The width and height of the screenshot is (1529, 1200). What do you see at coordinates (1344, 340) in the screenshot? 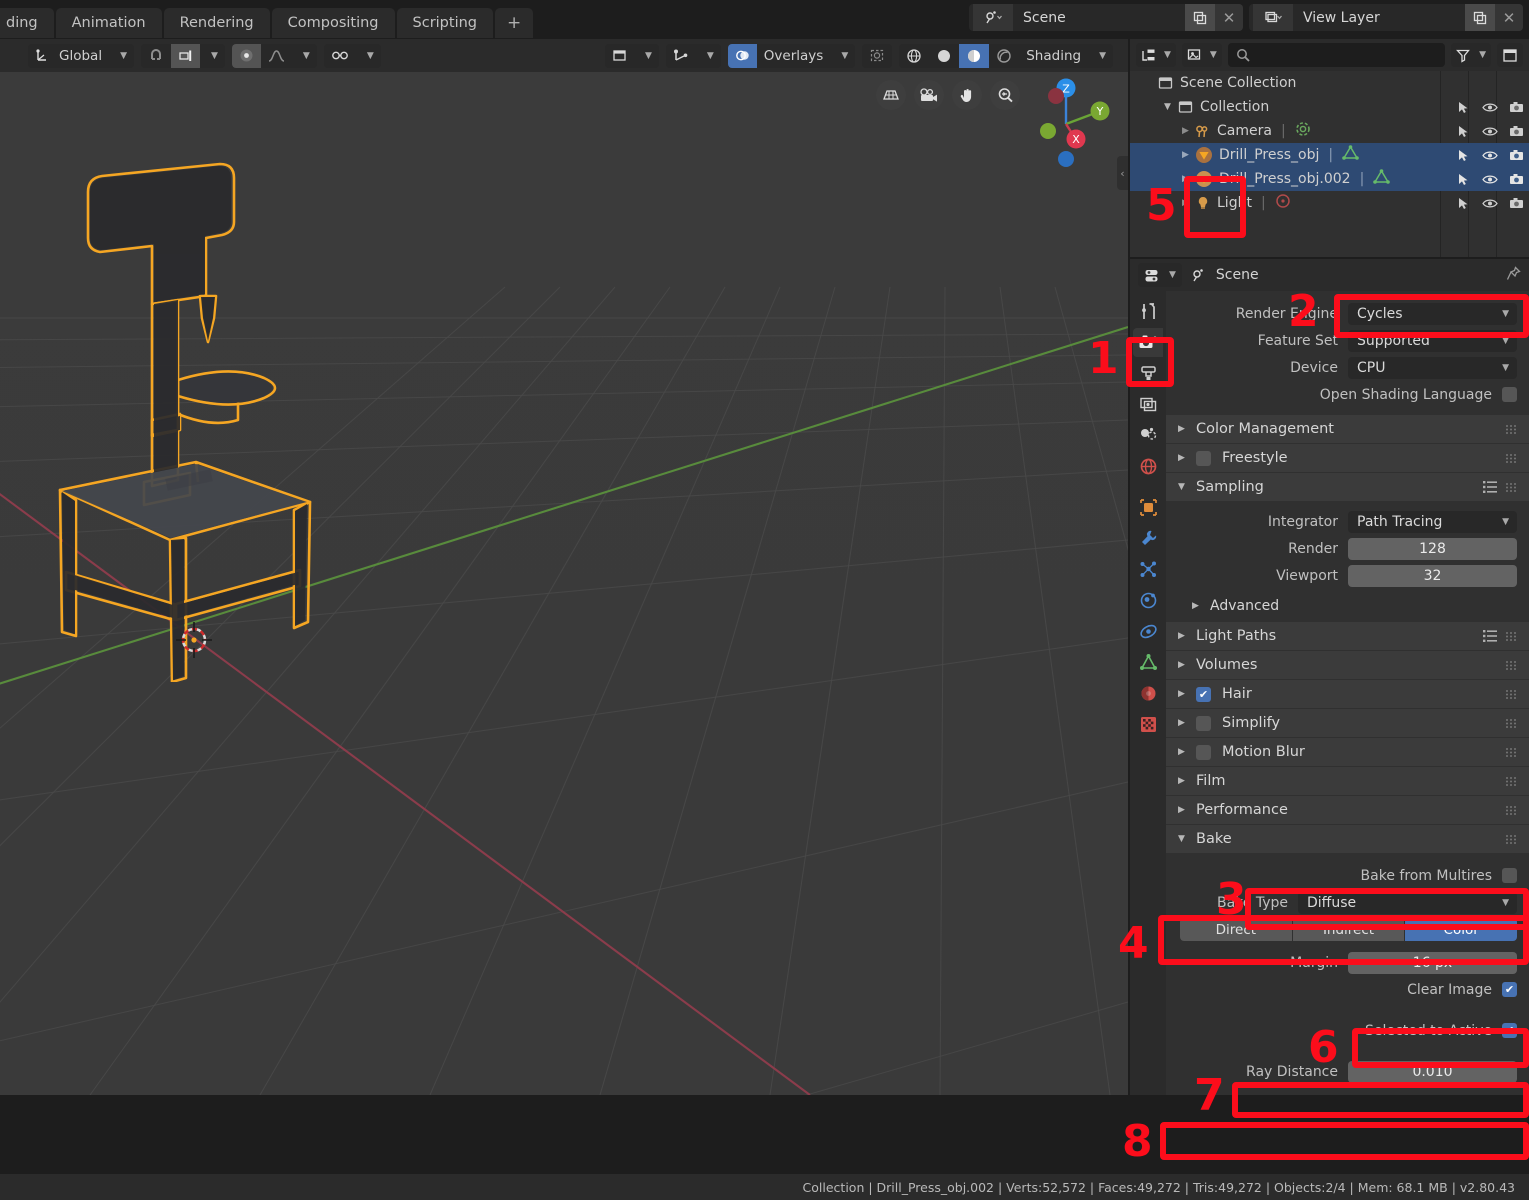
I see `feature-set-row: Feature Set Supported ▼` at bounding box center [1344, 340].